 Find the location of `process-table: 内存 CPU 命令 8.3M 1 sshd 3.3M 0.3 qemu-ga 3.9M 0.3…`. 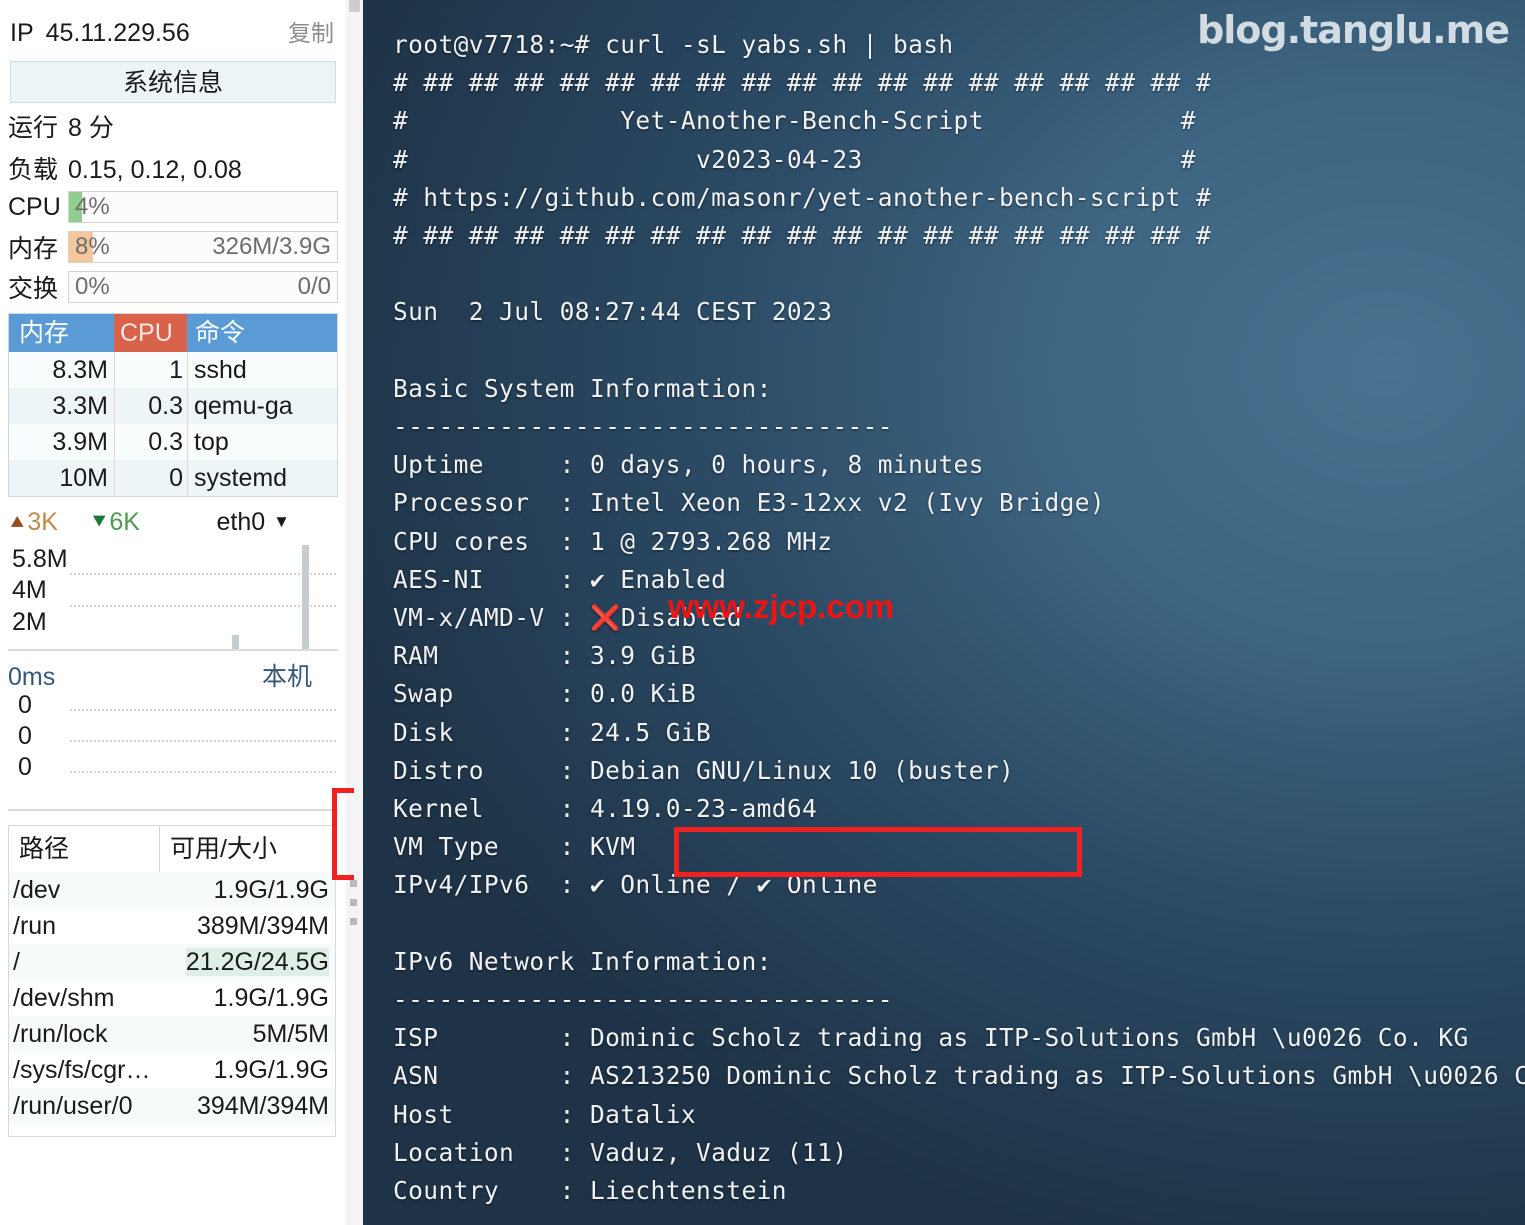

process-table: 内存 CPU 命令 8.3M 1 sshd 3.3M 0.3 qemu-ga 3.9M 0.3… is located at coordinates (173, 405).